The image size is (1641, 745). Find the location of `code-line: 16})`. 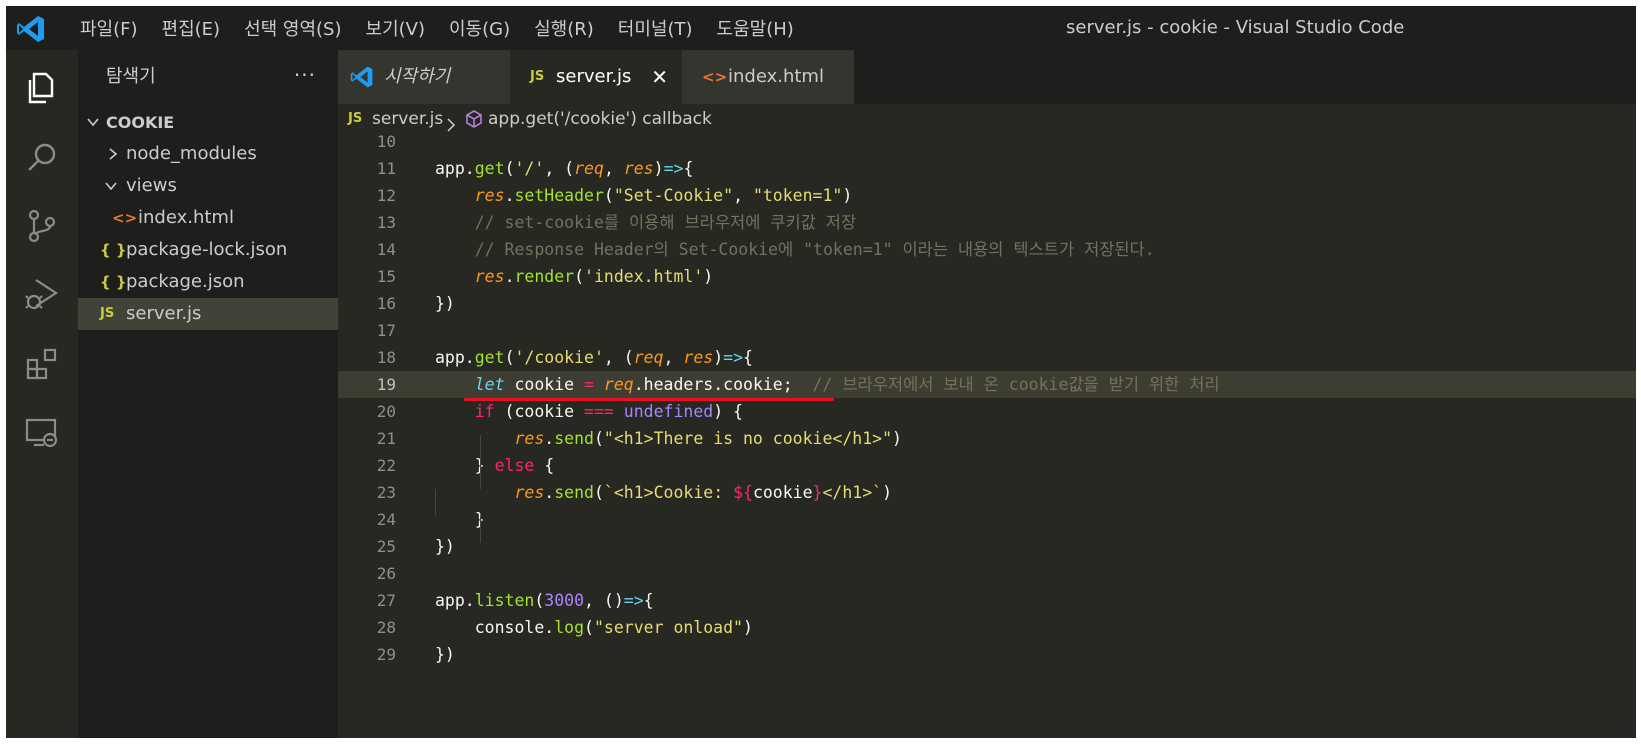

code-line: 16}) is located at coordinates (987, 303).